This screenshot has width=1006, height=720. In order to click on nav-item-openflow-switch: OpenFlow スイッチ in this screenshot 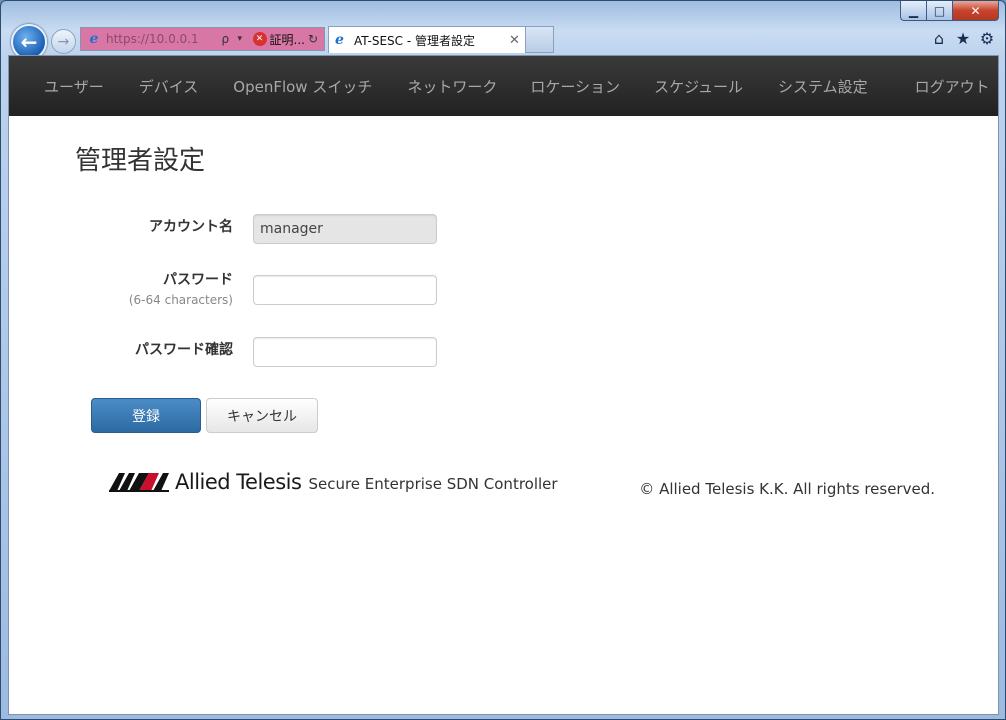, I will do `click(302, 86)`.